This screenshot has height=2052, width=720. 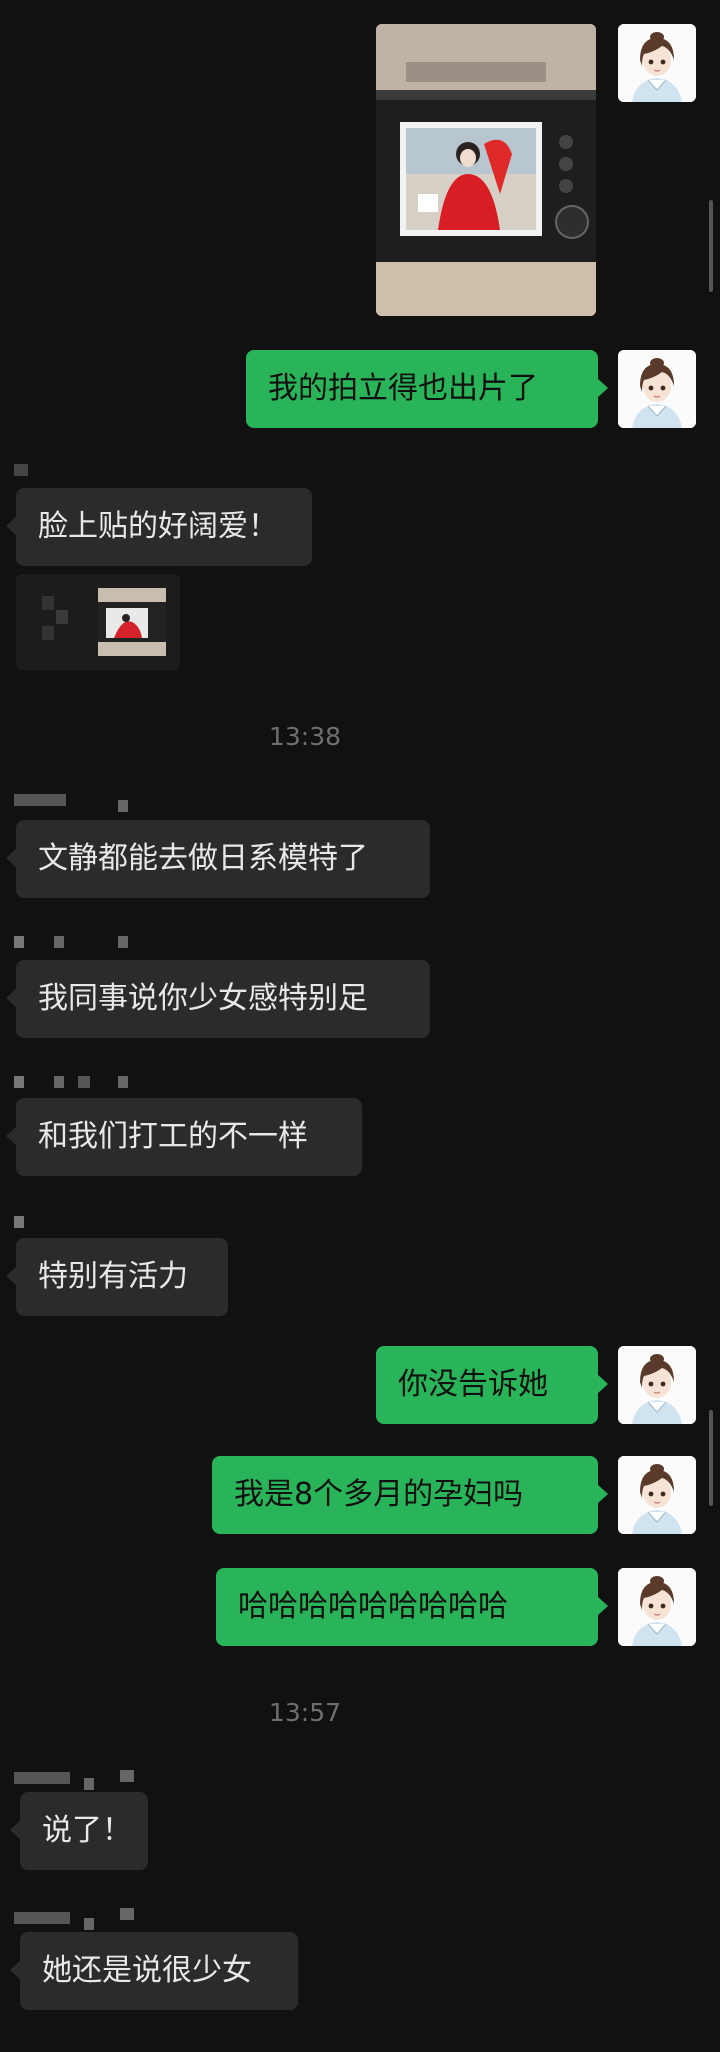 I want to click on message-bubble-incoming: 和我们打工的不一样, so click(x=184, y=1137).